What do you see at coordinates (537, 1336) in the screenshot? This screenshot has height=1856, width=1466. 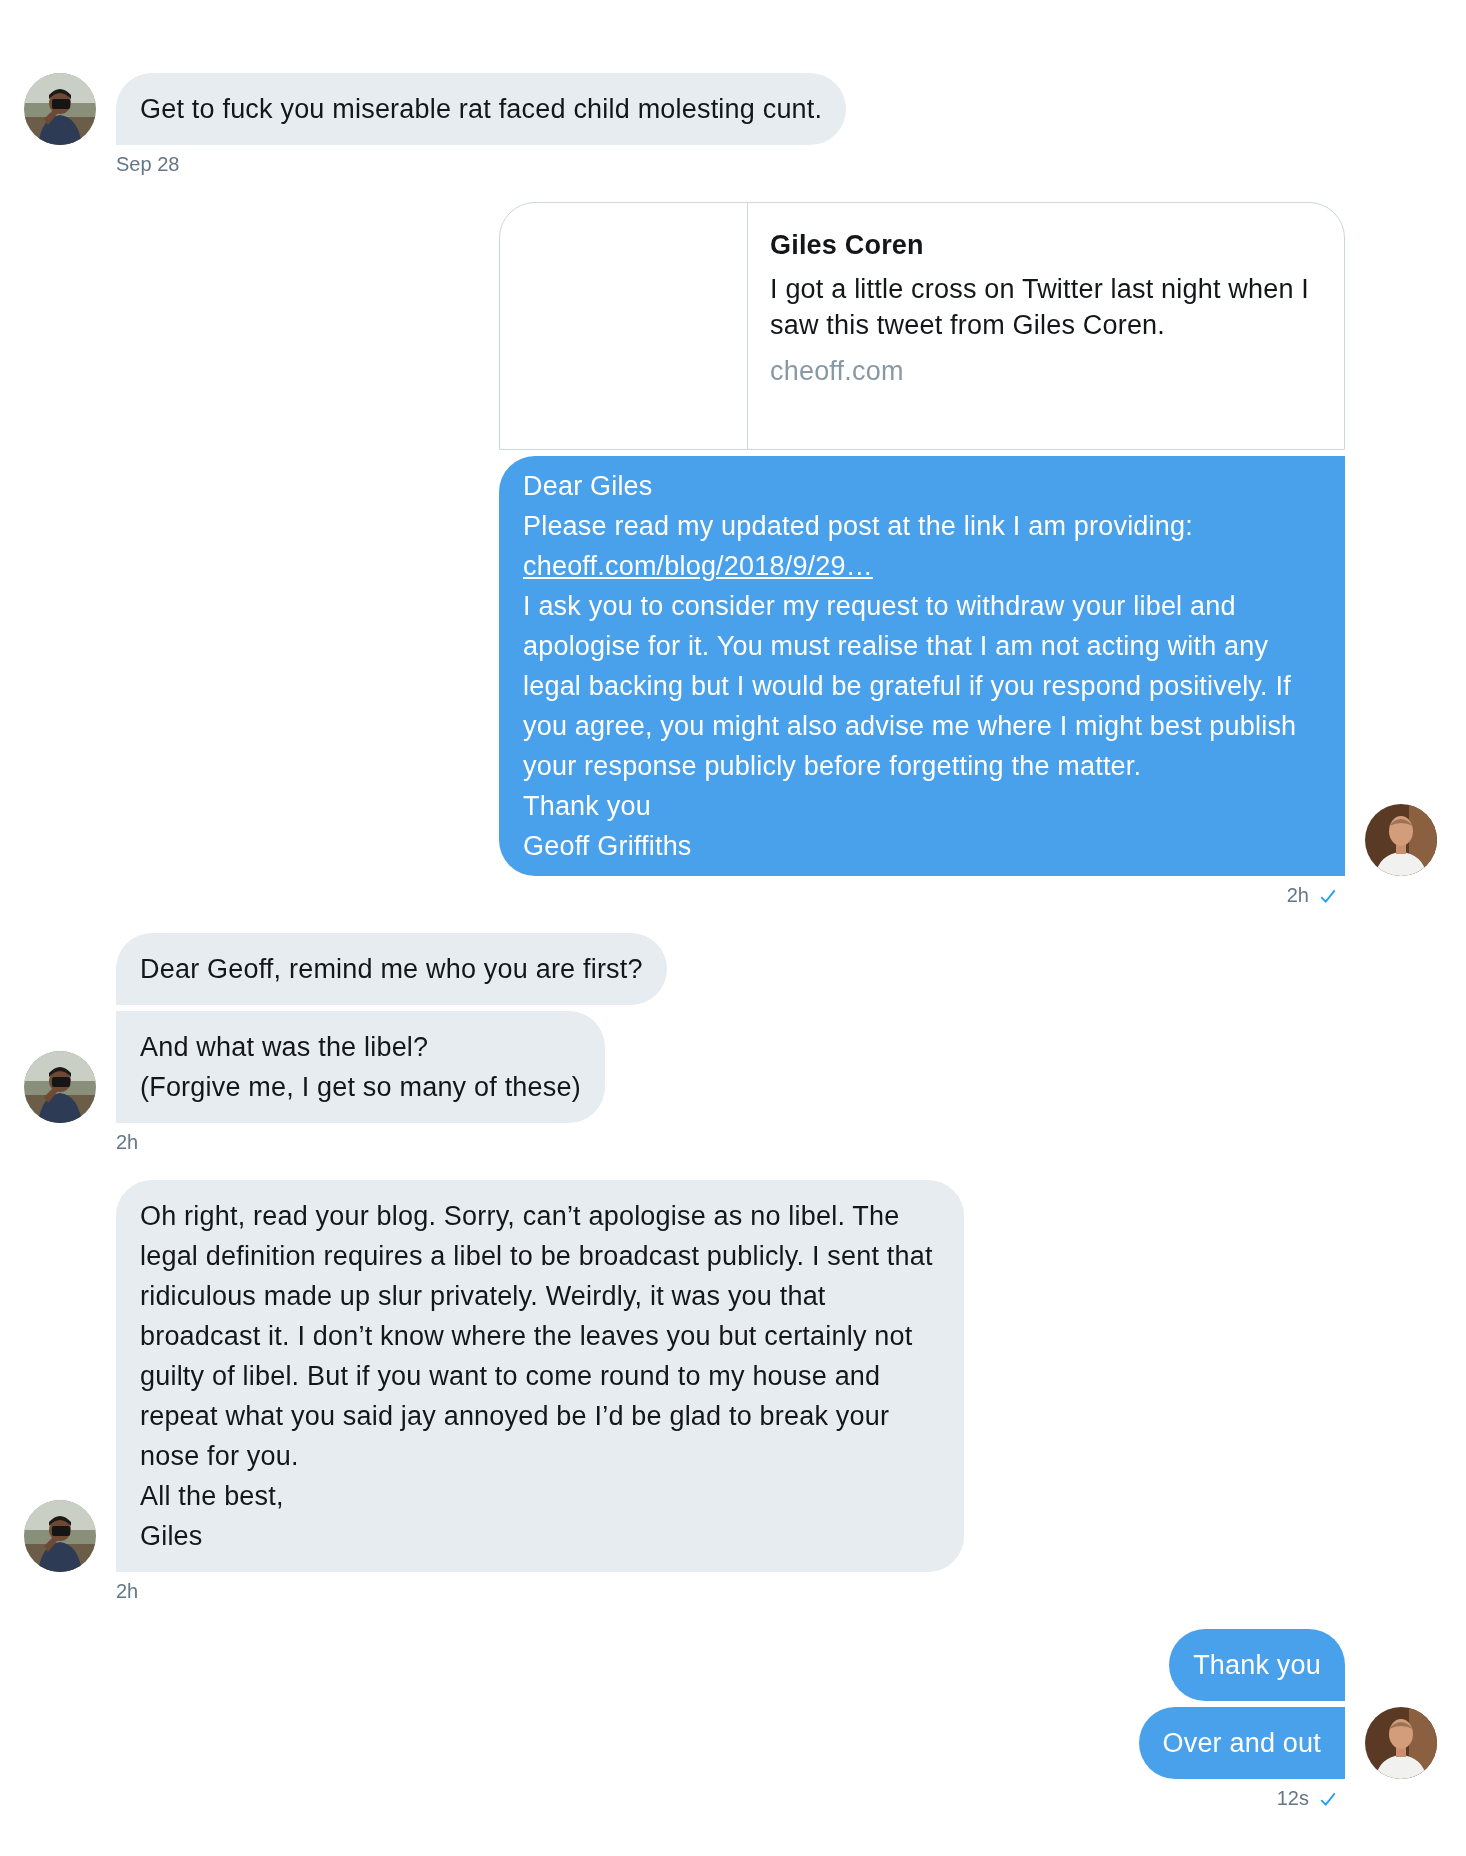 I see `message-text: Oh right, read your blog. Sorry, can’t apologise as no libel. The legal definition requires a libel to be broadcast publicly. I sent that ridiculous made up slur privately. Weirdly, it was you that broadcast it. I don’t know where the leaves you but certainly not guilty of libel. But if you want to come round to my house and repeat what you said jay annoyed be I’d be glad to break your nose for you.` at bounding box center [537, 1336].